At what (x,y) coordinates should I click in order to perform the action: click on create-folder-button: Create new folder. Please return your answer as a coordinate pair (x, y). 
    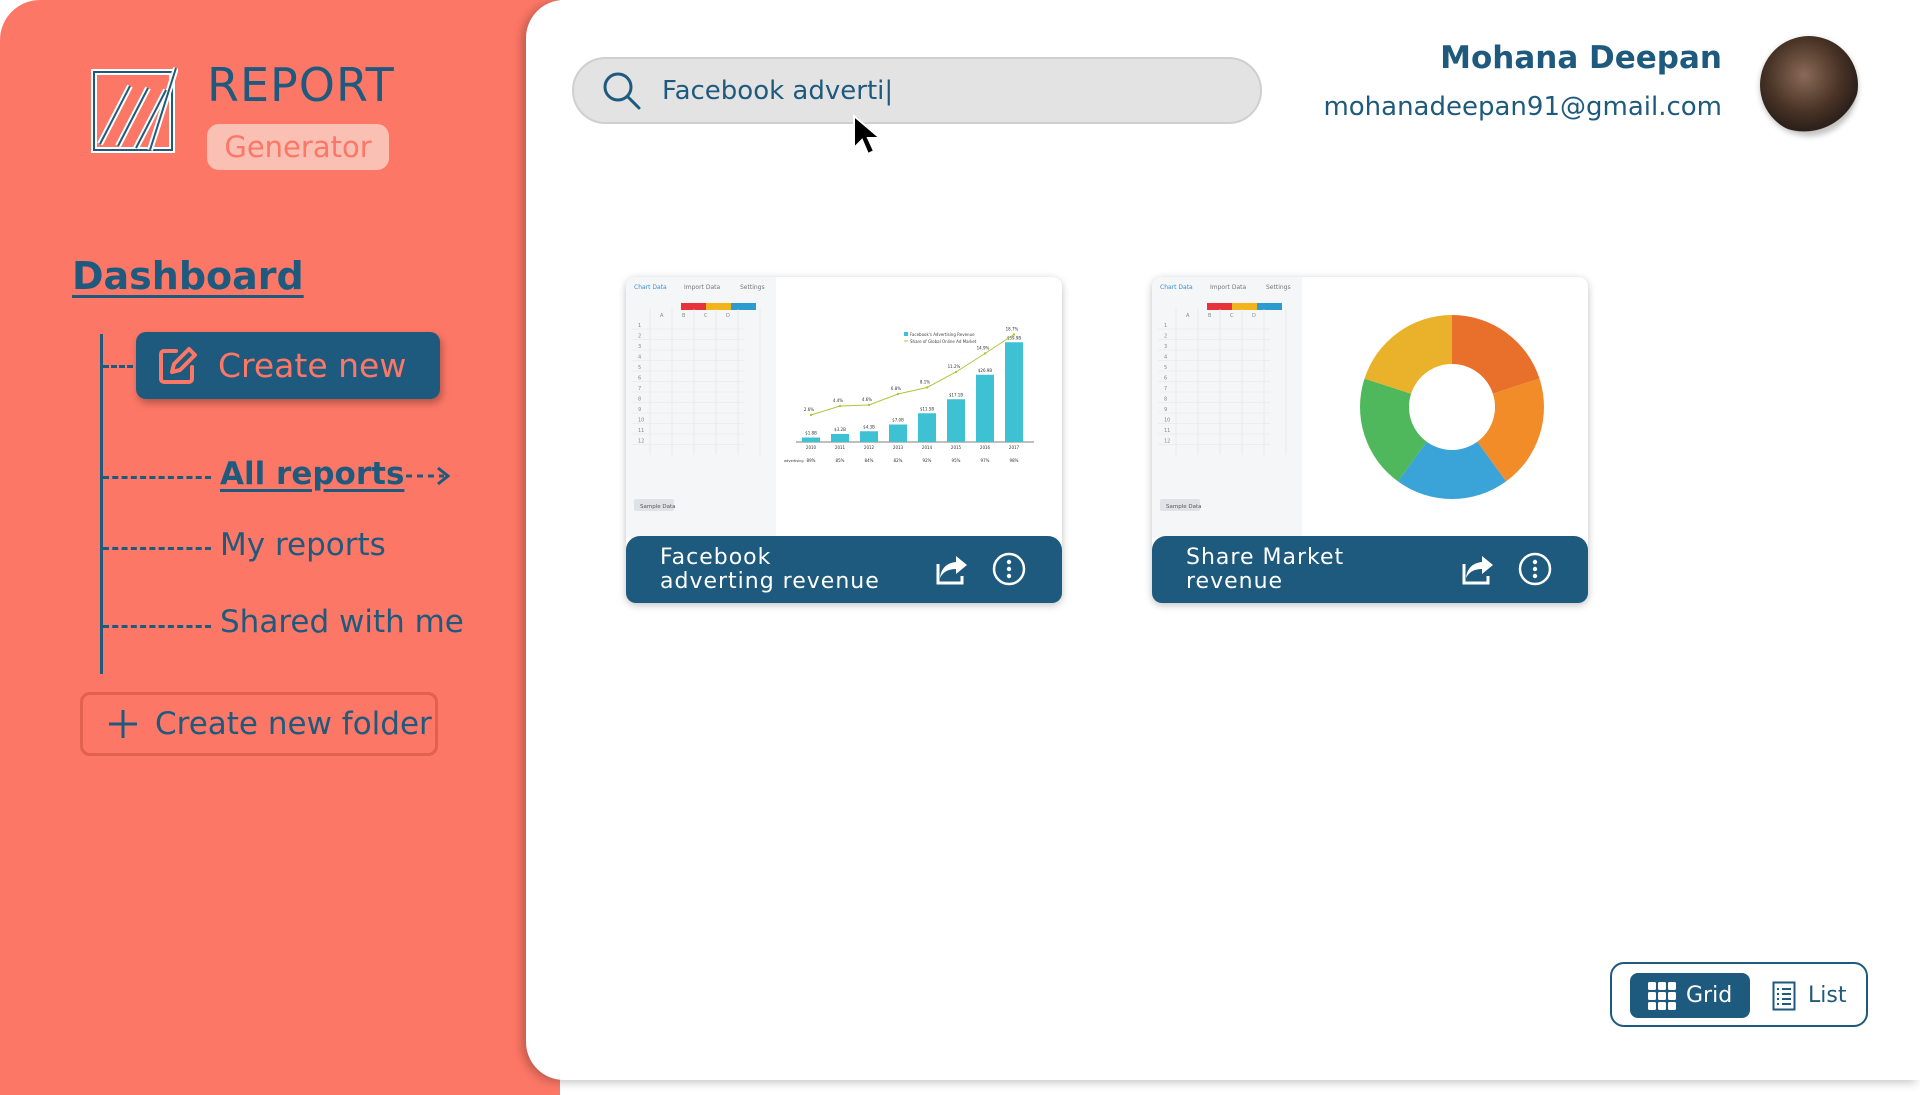
    Looking at the image, I should click on (259, 724).